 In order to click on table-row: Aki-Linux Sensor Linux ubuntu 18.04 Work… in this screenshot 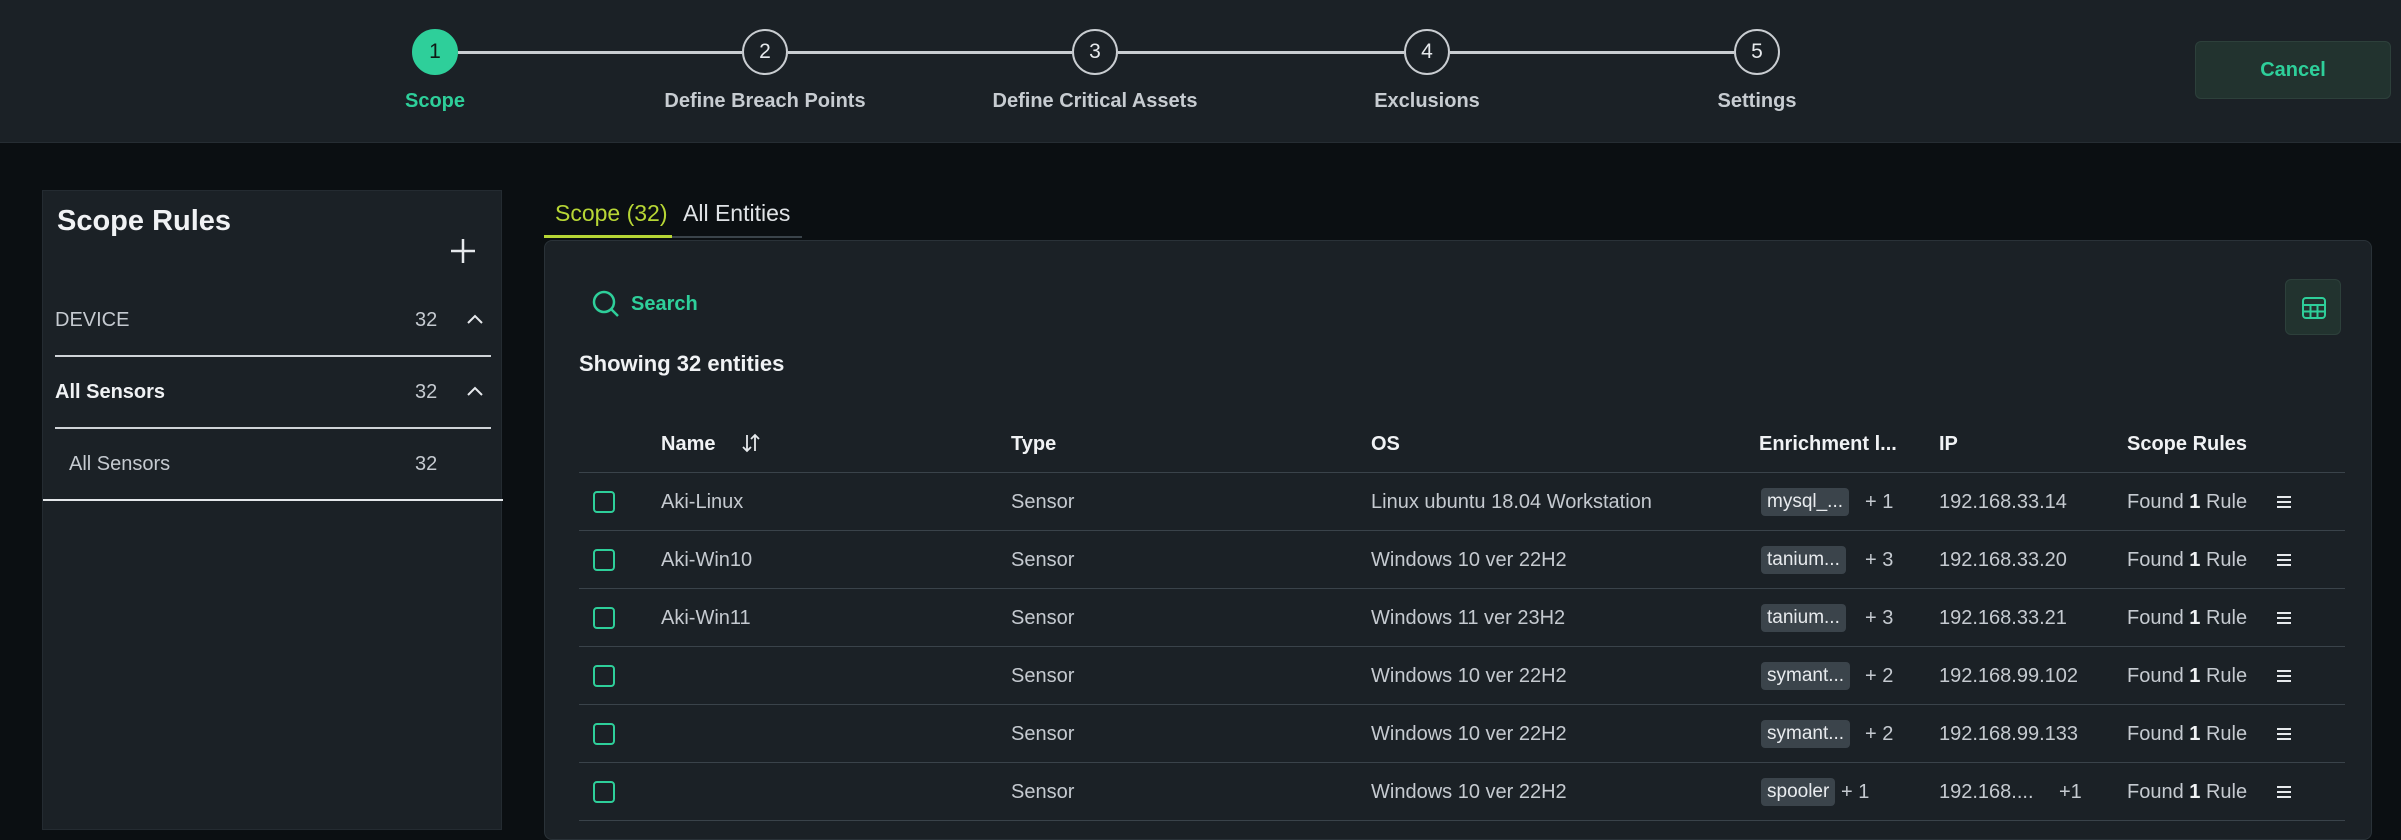, I will do `click(1462, 502)`.